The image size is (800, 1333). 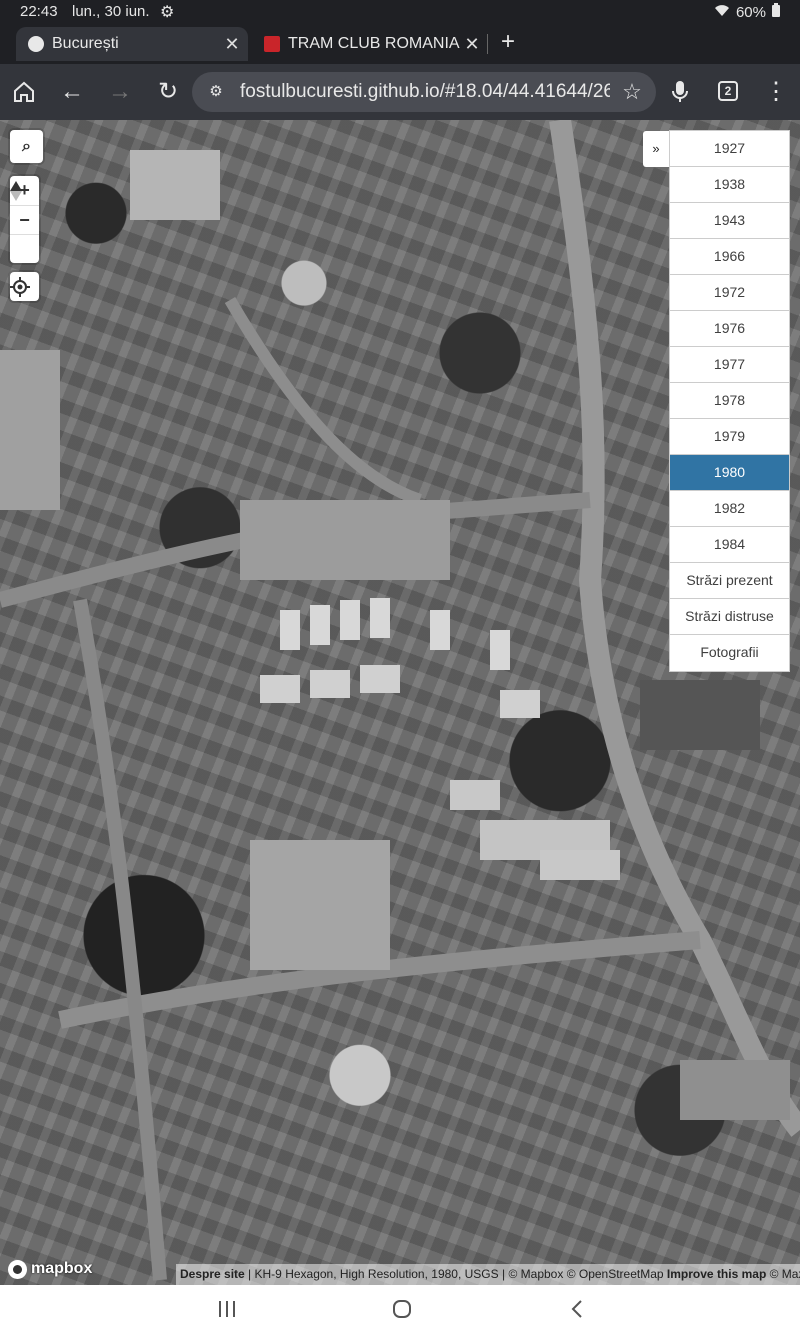 I want to click on layer-fotografii: Fotografii, so click(x=729, y=653).